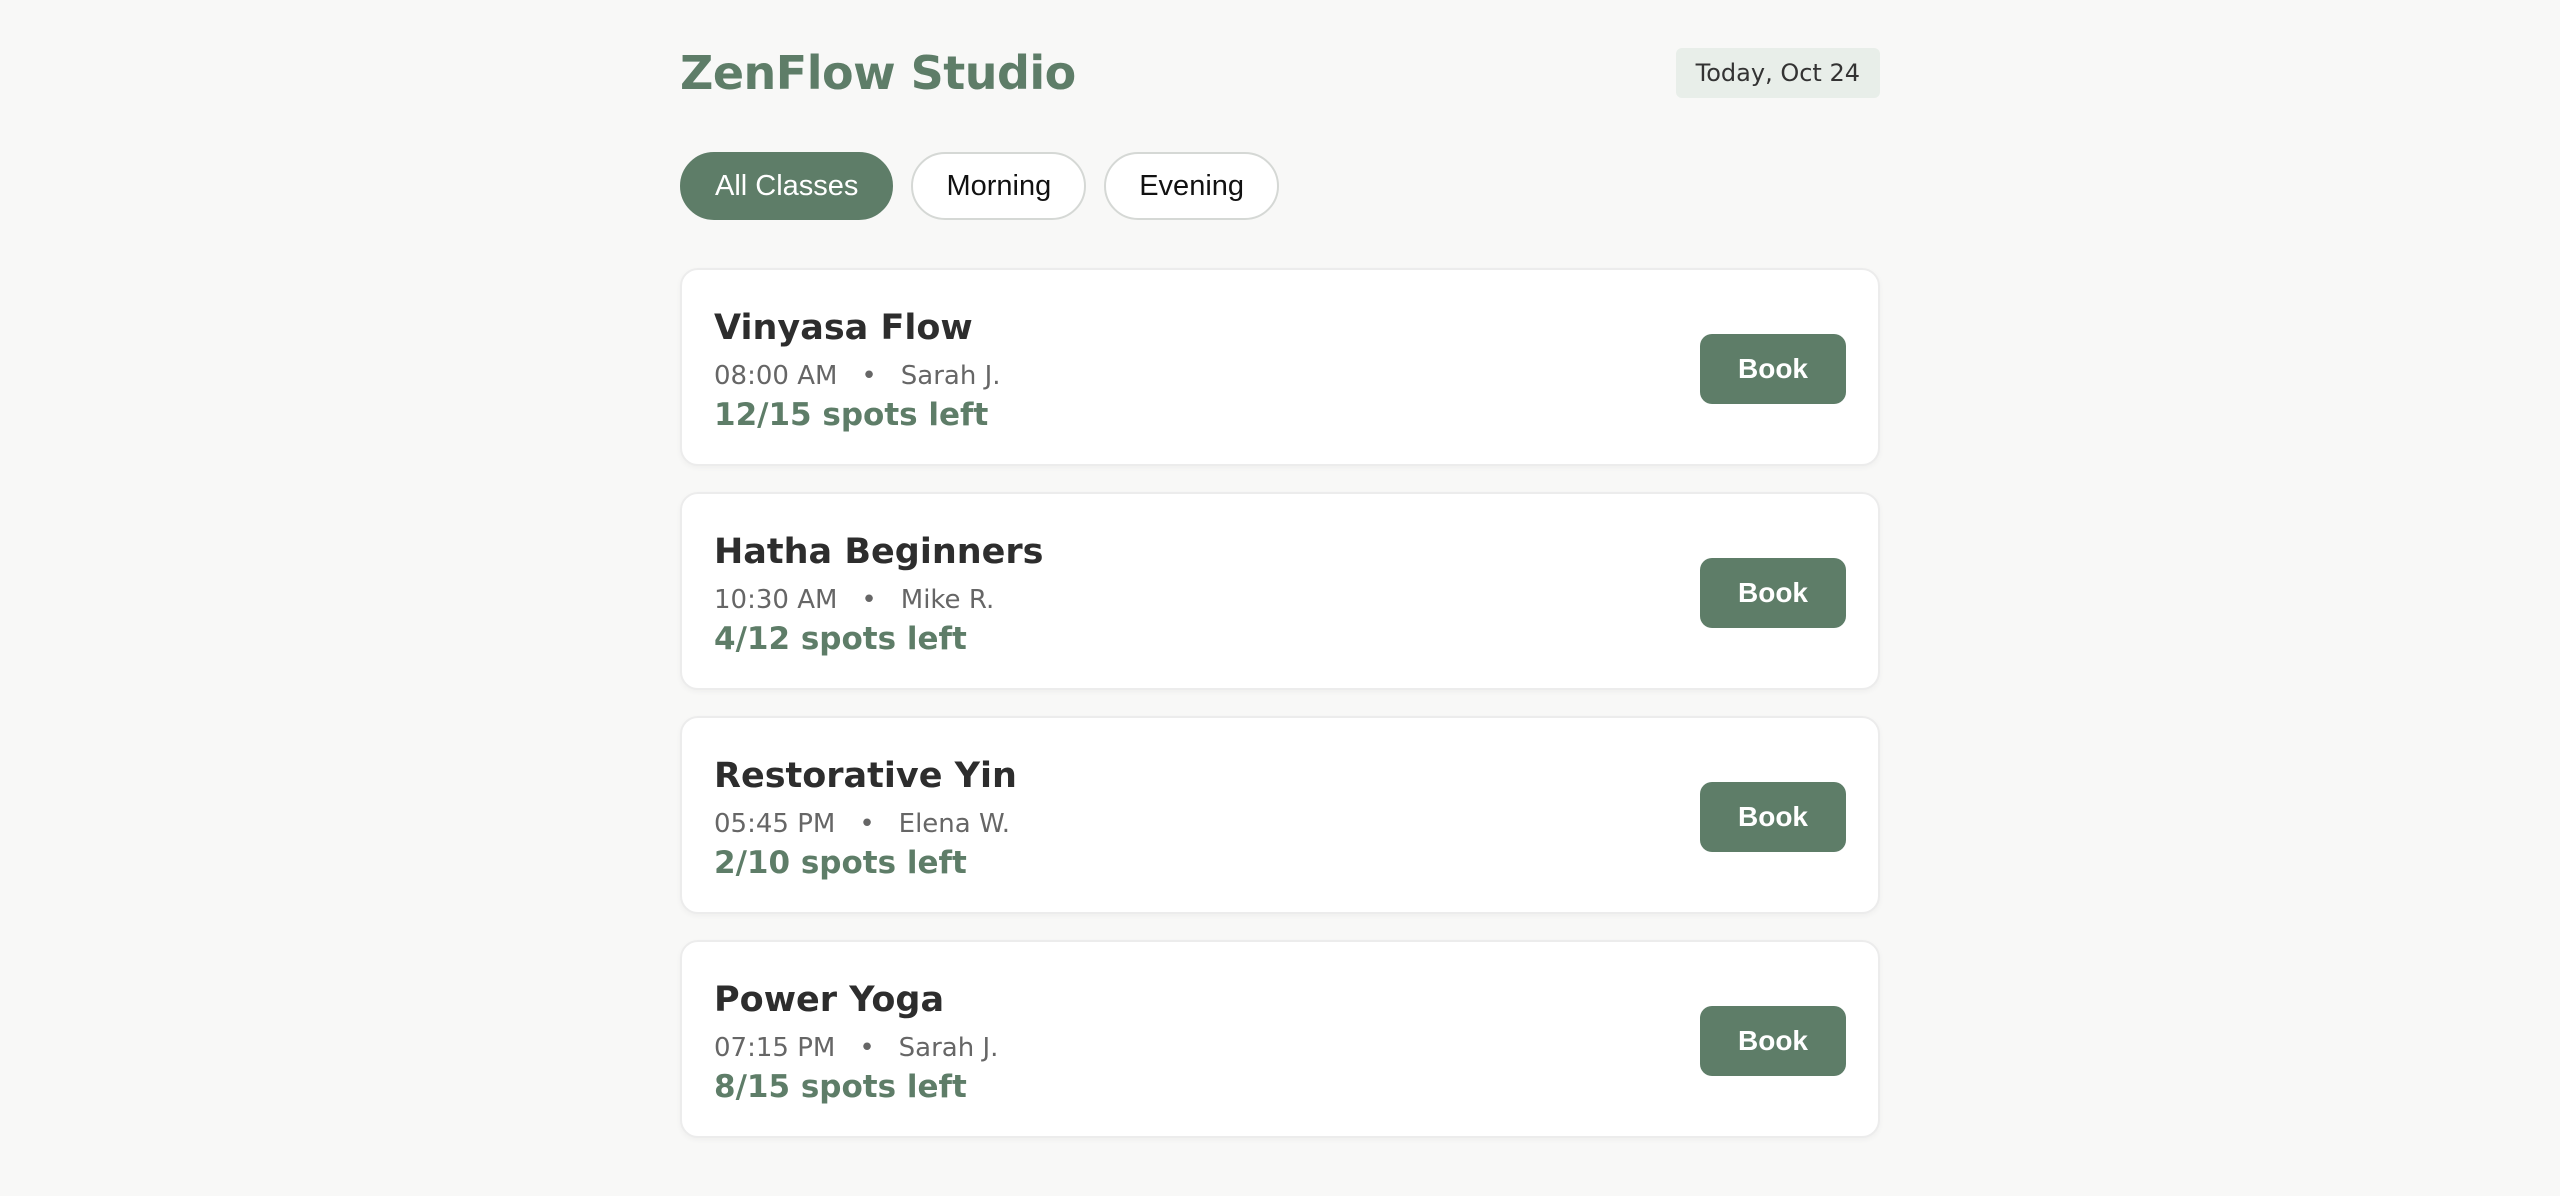 The width and height of the screenshot is (2560, 1196). What do you see at coordinates (840, 863) in the screenshot?
I see `spots-left: 2/10 spots left` at bounding box center [840, 863].